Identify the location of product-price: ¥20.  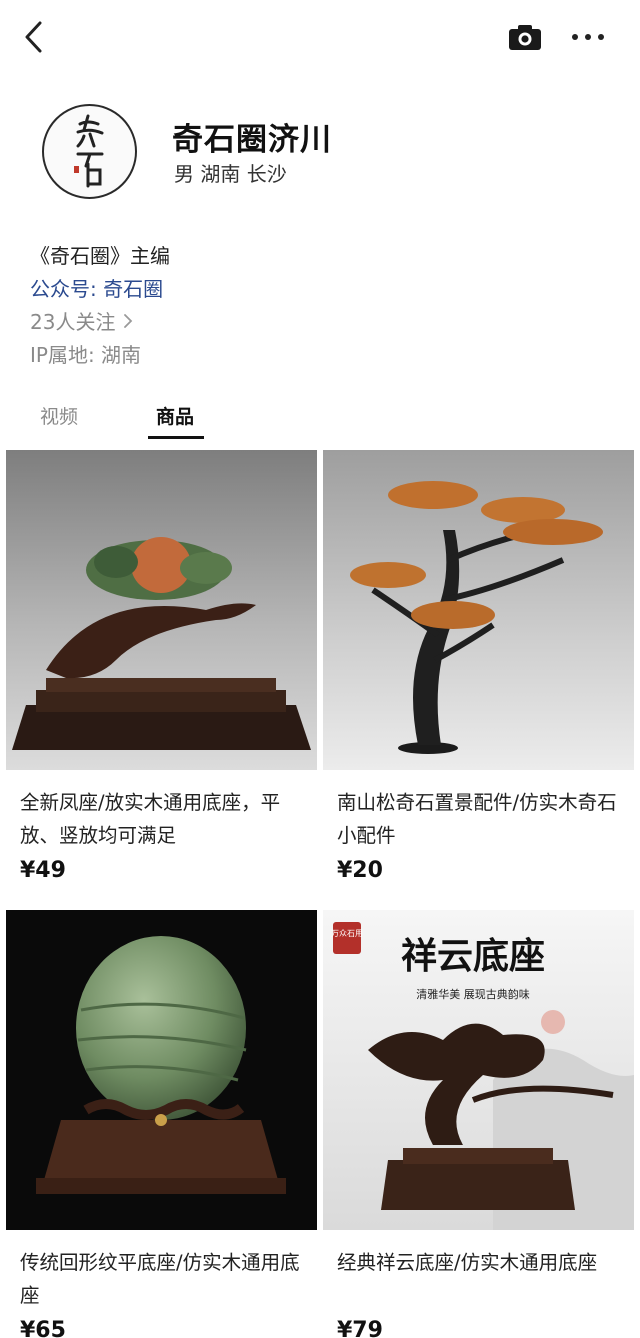
(360, 870).